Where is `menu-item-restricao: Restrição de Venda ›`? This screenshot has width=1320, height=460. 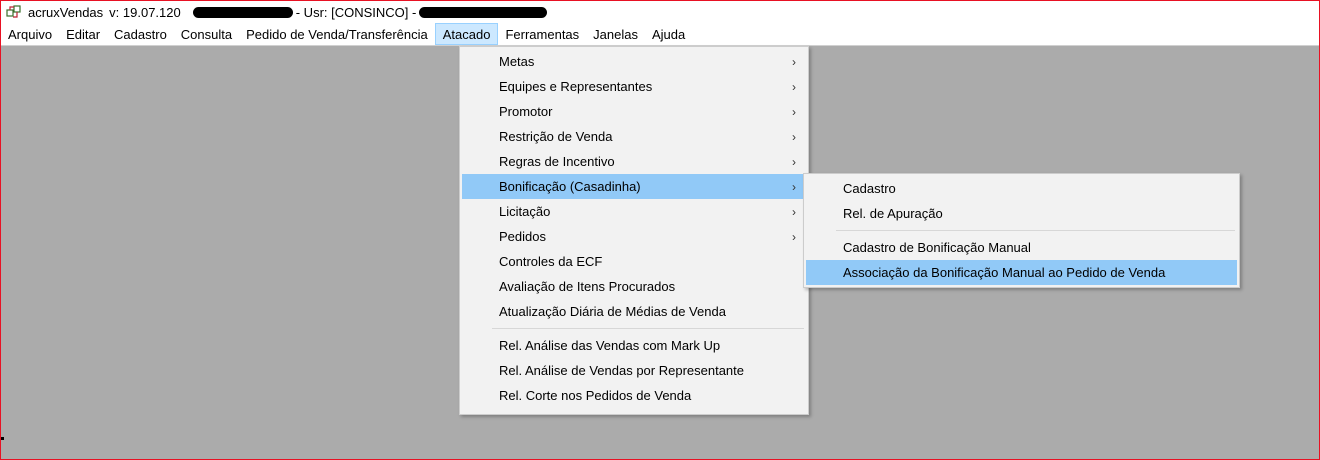
menu-item-restricao: Restrição de Venda › is located at coordinates (634, 136).